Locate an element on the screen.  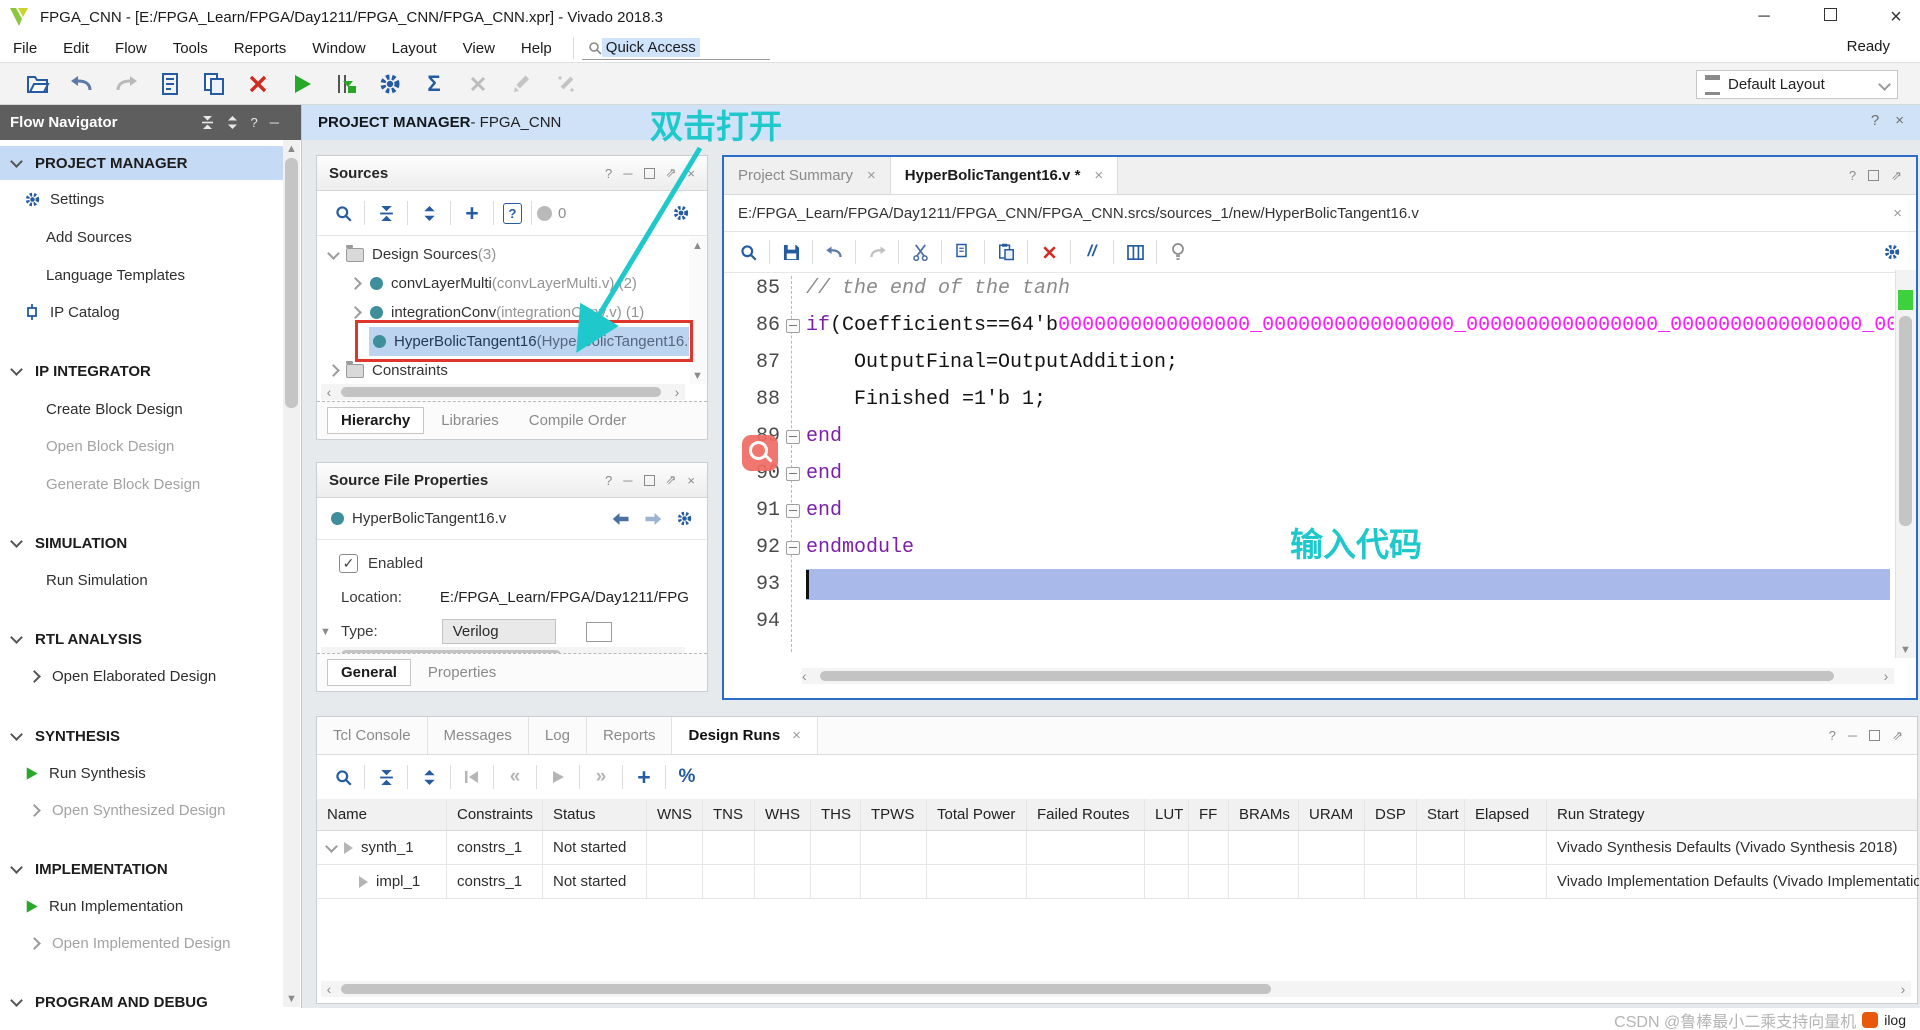
col-whs: WHS is located at coordinates (783, 814).